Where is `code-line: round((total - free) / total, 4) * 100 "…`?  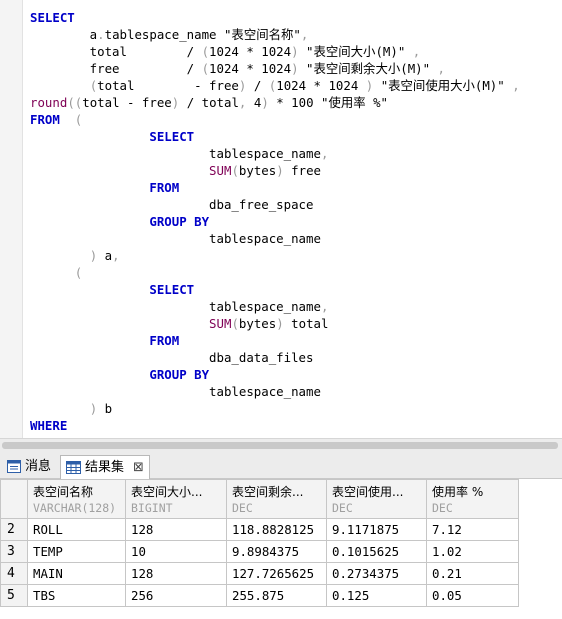 code-line: round((total - free) / total, 4) * 100 "… is located at coordinates (275, 102).